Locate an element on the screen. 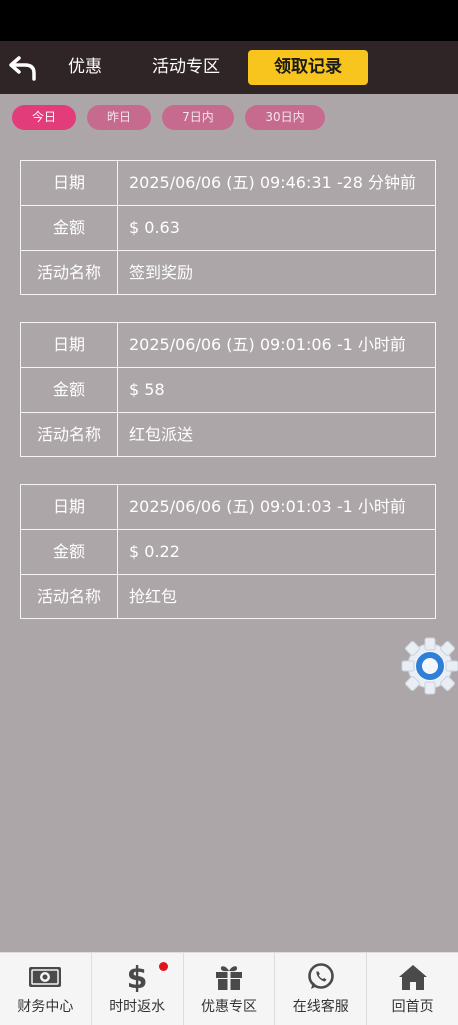  status-bar is located at coordinates (229, 20).